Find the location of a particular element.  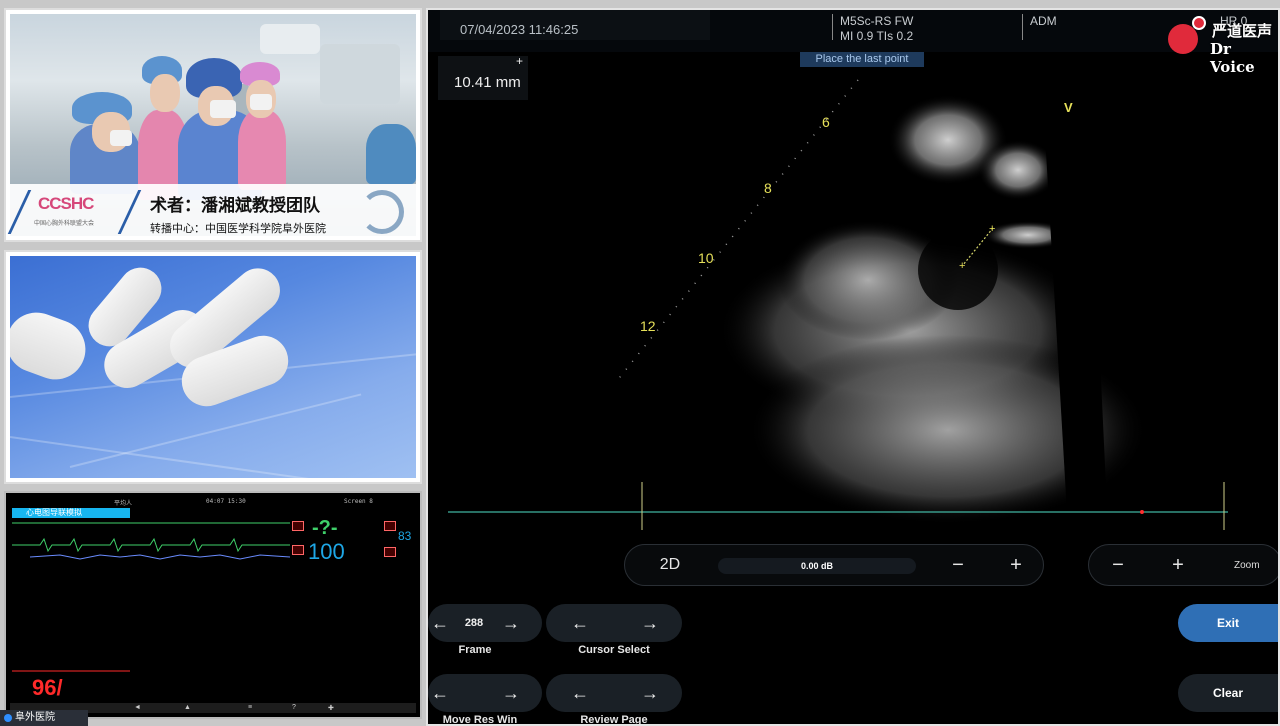

hr-value: -?- is located at coordinates (325, 528).